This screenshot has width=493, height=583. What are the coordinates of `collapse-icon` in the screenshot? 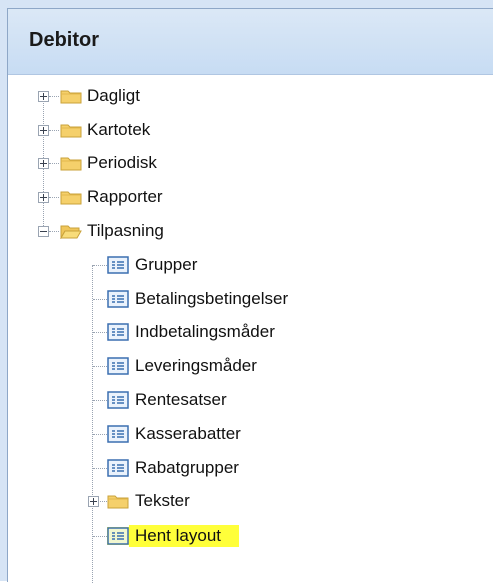 It's located at (43, 231).